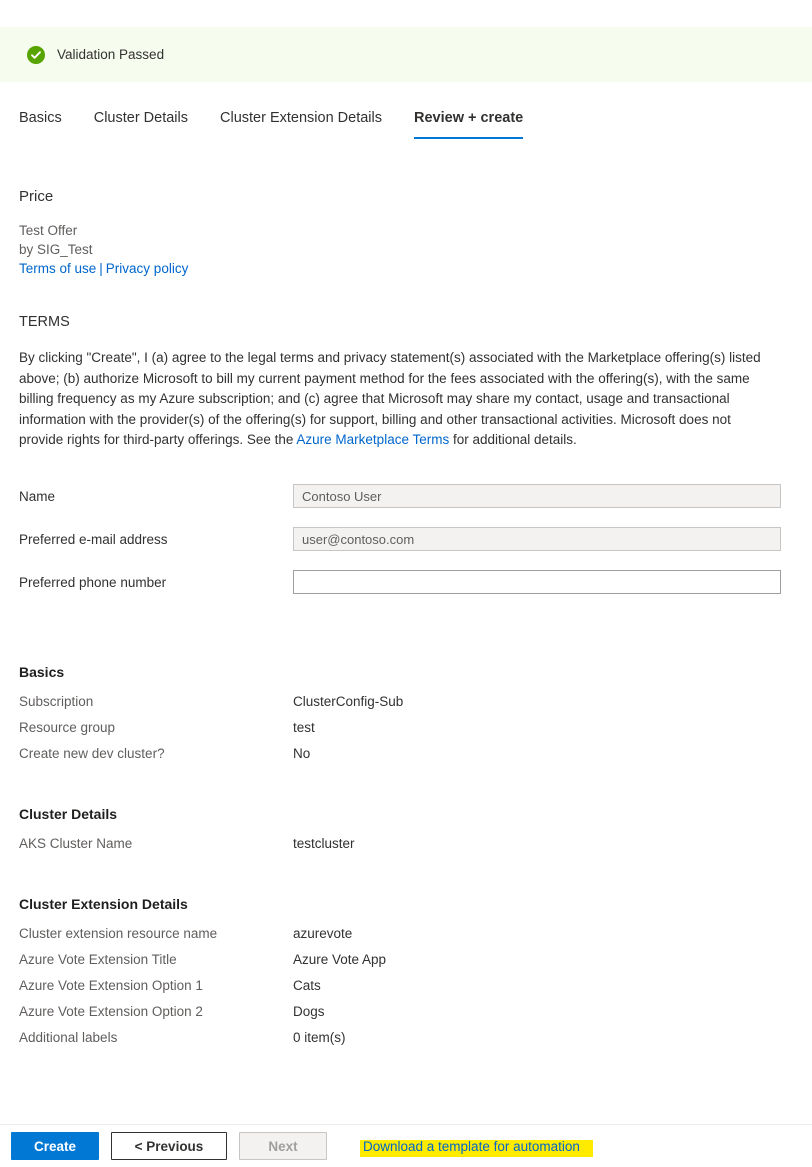 The height and width of the screenshot is (1167, 812). What do you see at coordinates (400, 1043) in the screenshot?
I see `summary-row-additional-labels: Additional labels 0 item(s)` at bounding box center [400, 1043].